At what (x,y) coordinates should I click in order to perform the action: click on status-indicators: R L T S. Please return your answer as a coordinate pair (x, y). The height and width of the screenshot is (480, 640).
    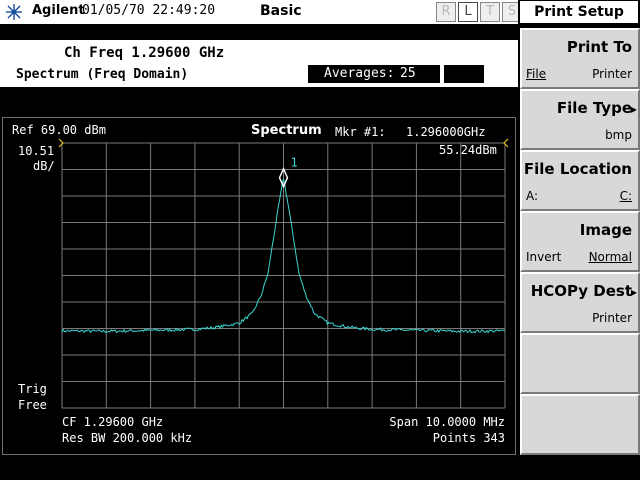
    Looking at the image, I should click on (479, 12).